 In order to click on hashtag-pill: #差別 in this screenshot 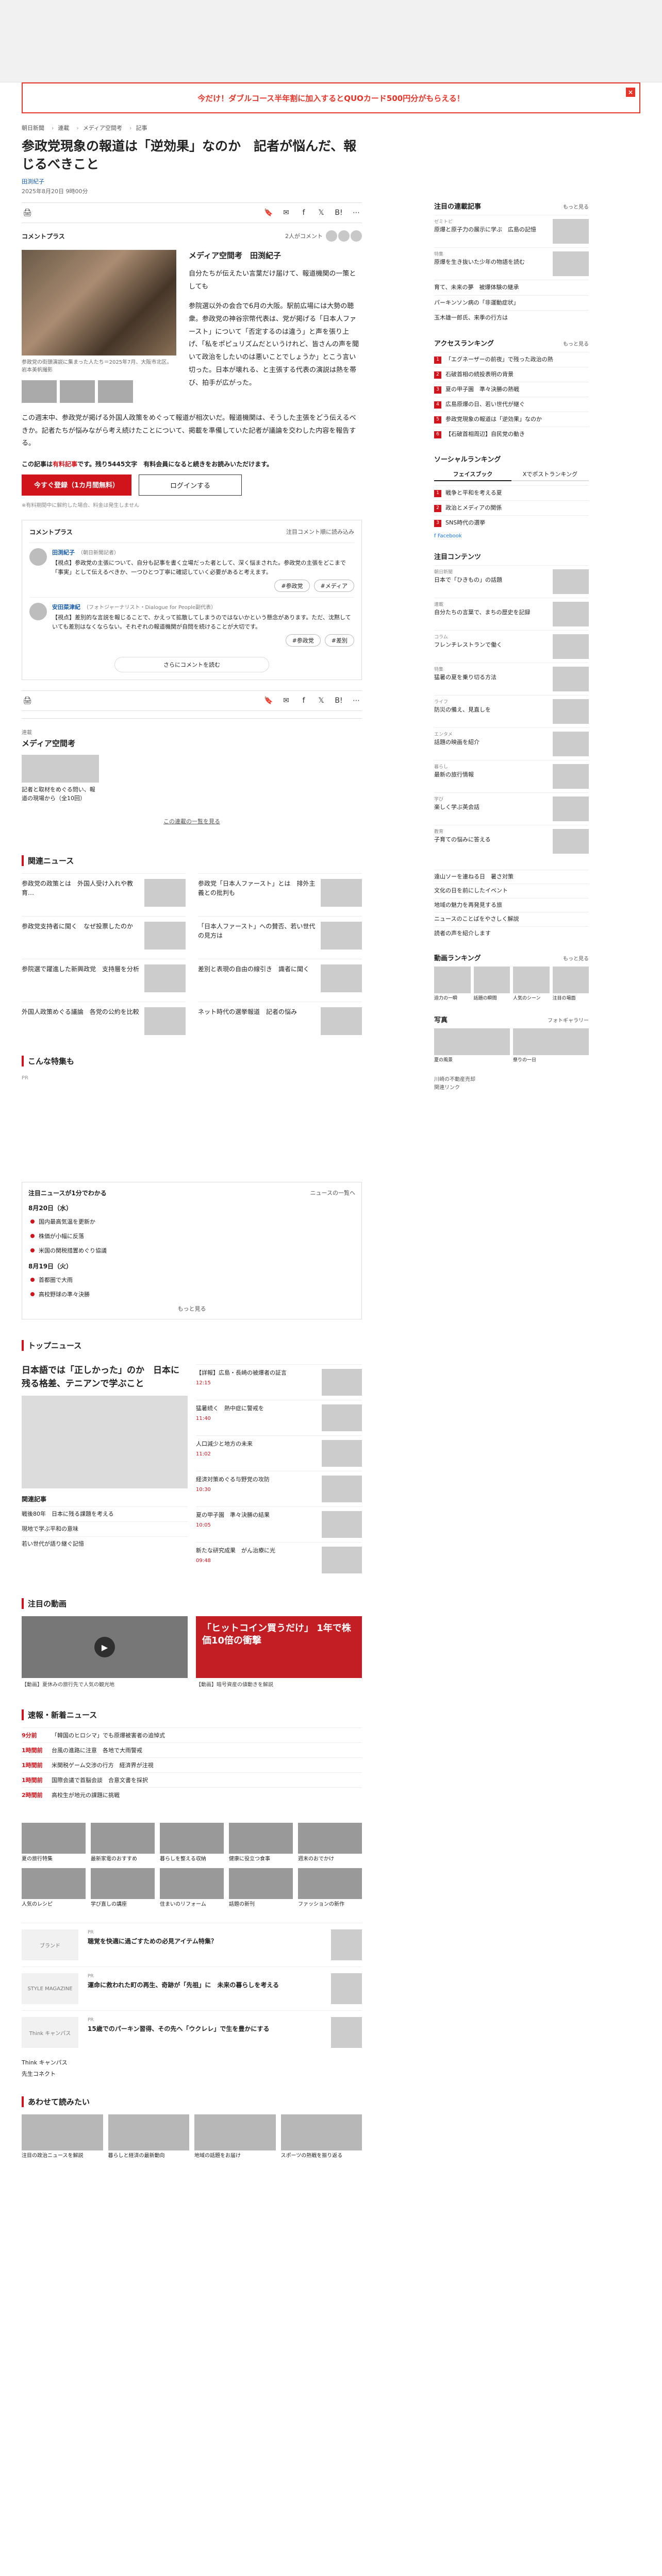, I will do `click(339, 640)`.